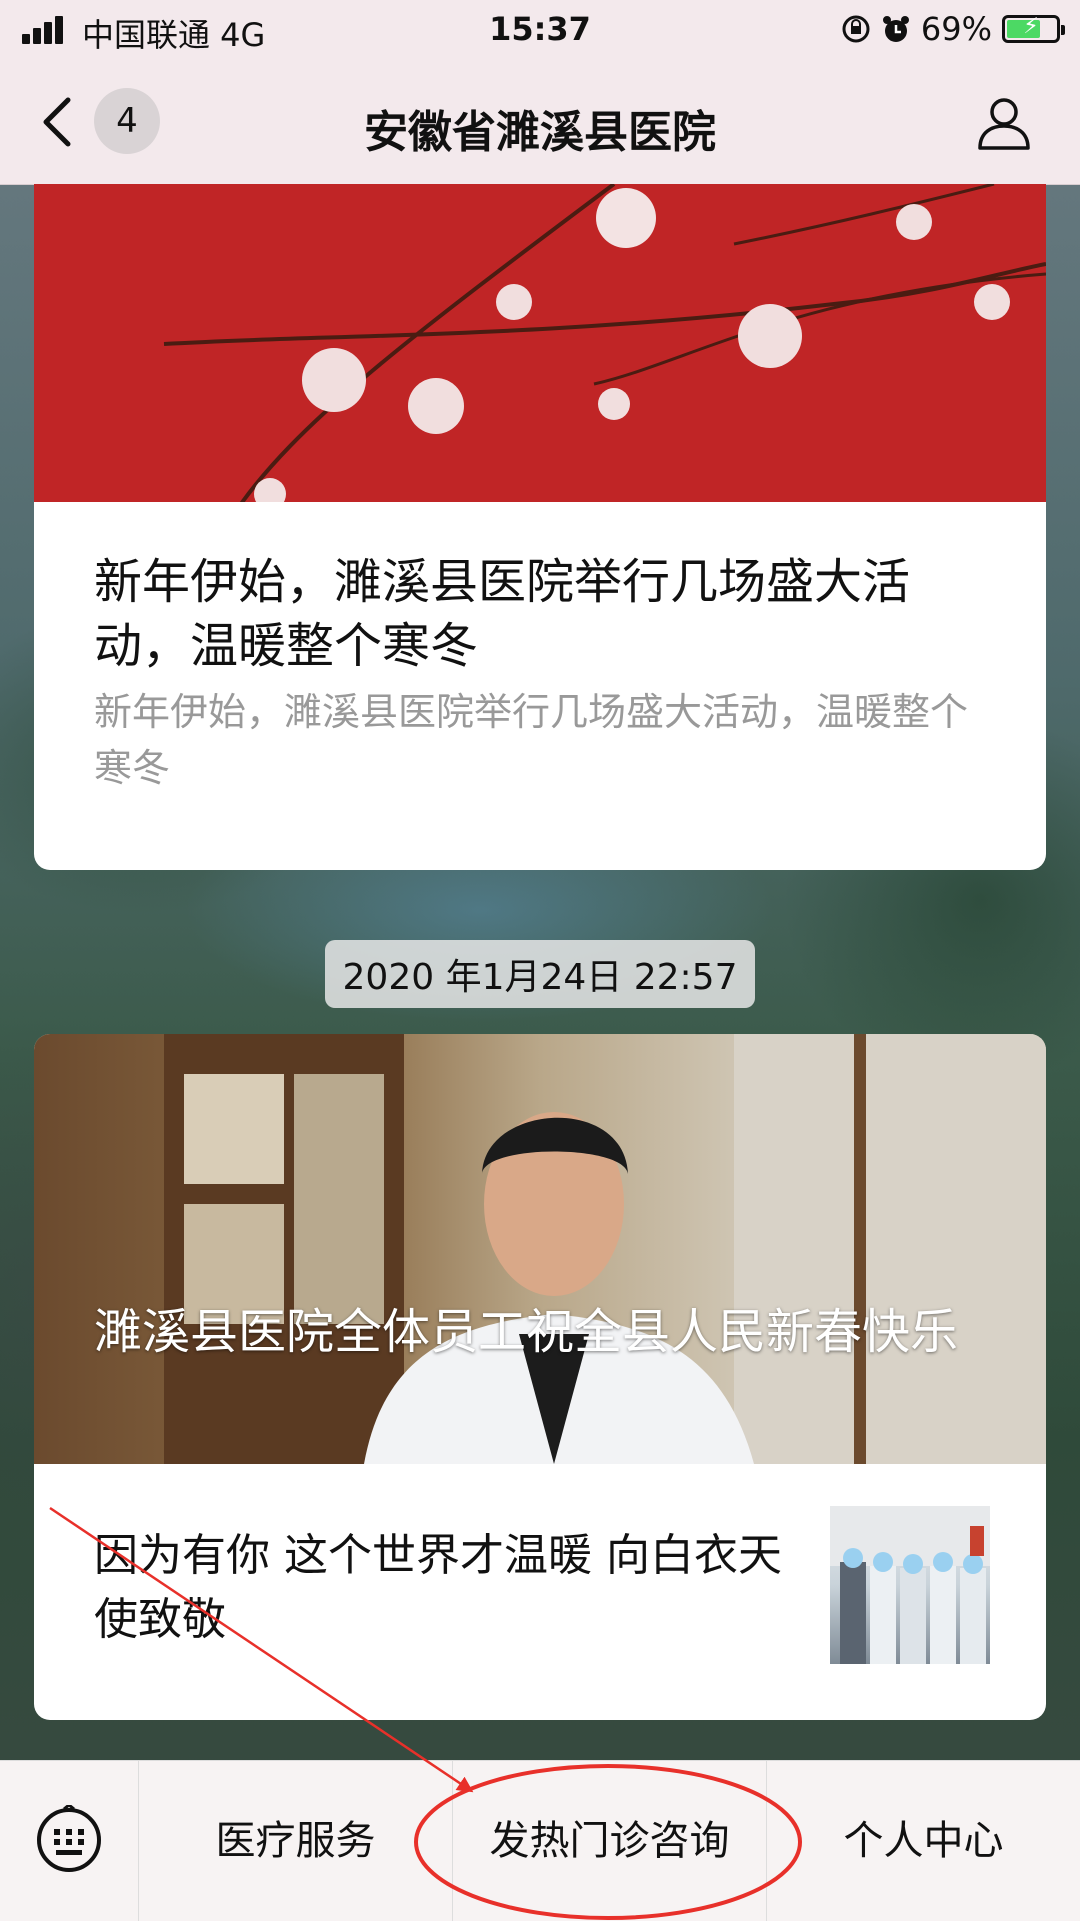 Image resolution: width=1080 pixels, height=1921 pixels. Describe the element at coordinates (540, 132) in the screenshot. I see `page-title: 安徽省濉溪县医院` at that location.